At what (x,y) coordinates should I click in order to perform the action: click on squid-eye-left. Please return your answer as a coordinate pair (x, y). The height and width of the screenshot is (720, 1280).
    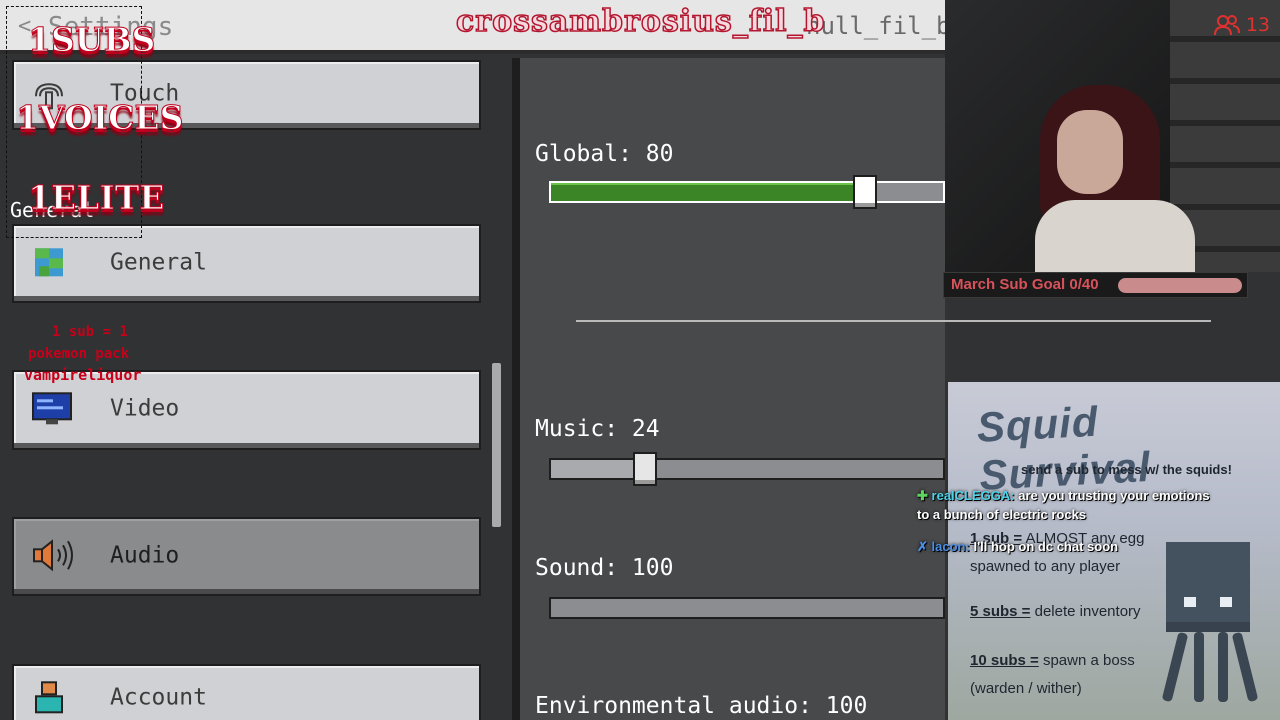
    Looking at the image, I should click on (1190, 602).